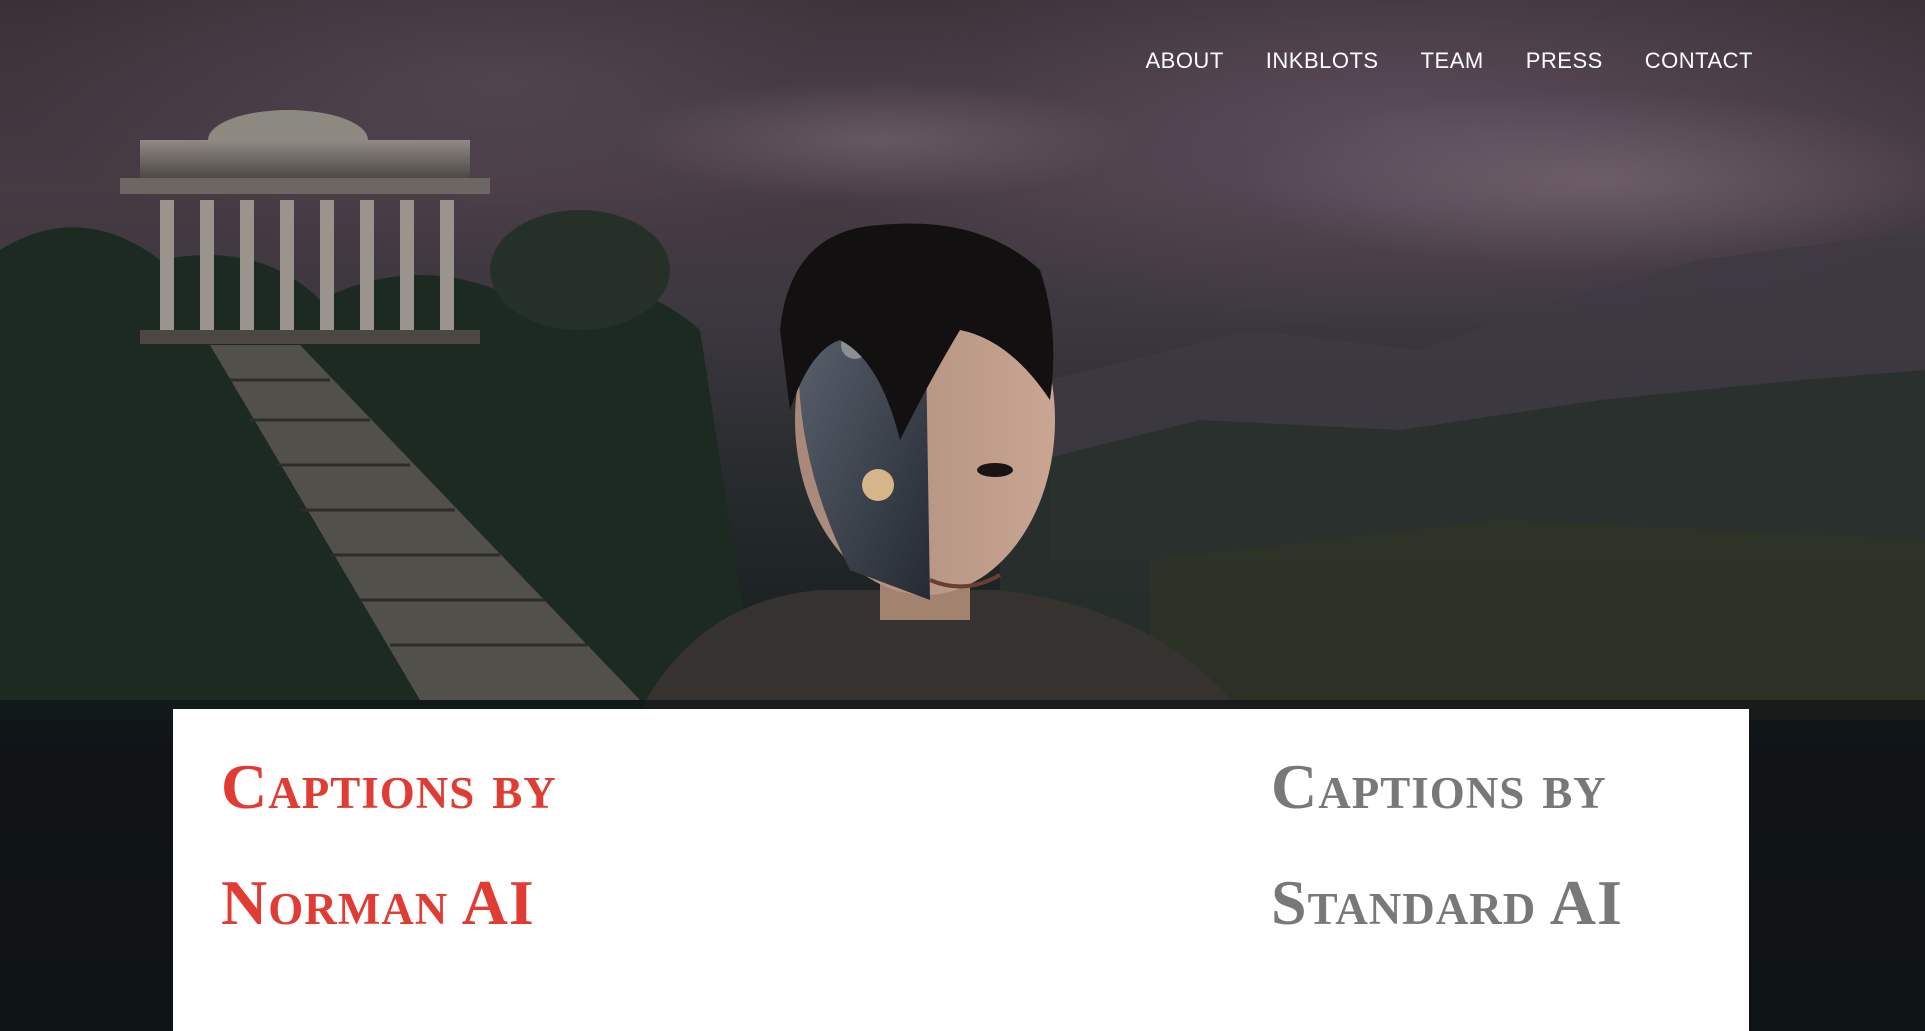 Image resolution: width=1925 pixels, height=1031 pixels. I want to click on nav-contact: CONTACT, so click(1699, 61).